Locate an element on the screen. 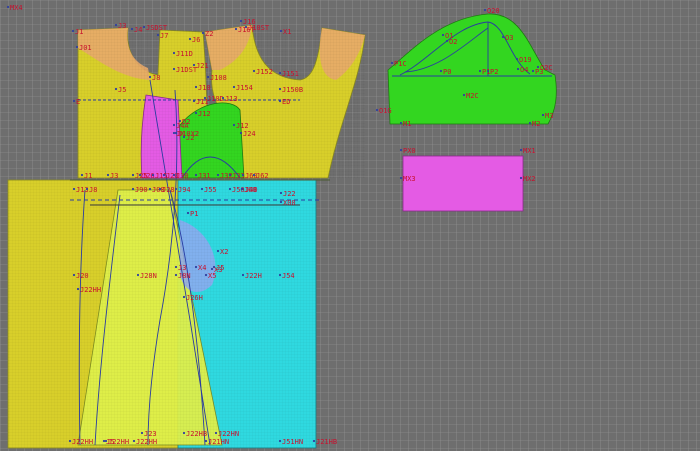 The width and height of the screenshot is (700, 451). point-label: J11D is located at coordinates (184, 54).